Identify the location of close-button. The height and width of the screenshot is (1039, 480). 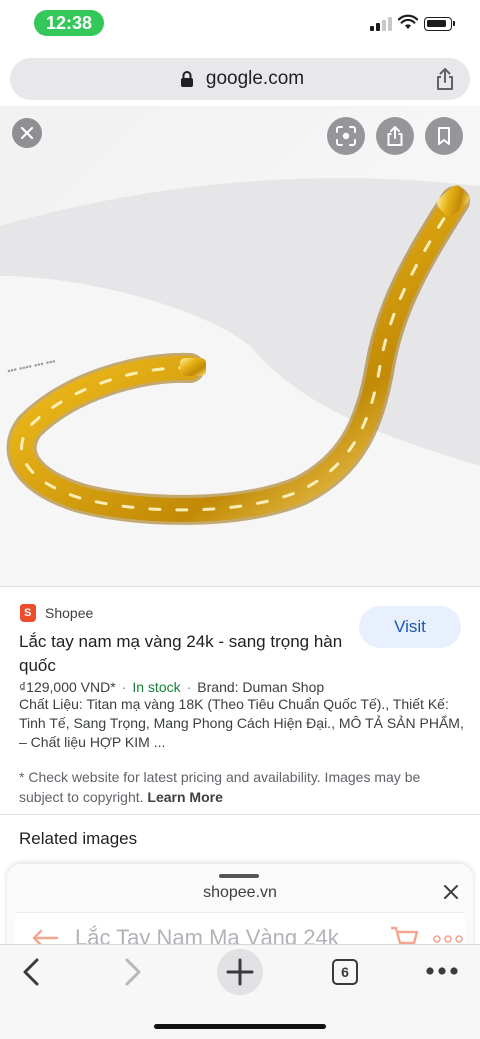
(27, 133).